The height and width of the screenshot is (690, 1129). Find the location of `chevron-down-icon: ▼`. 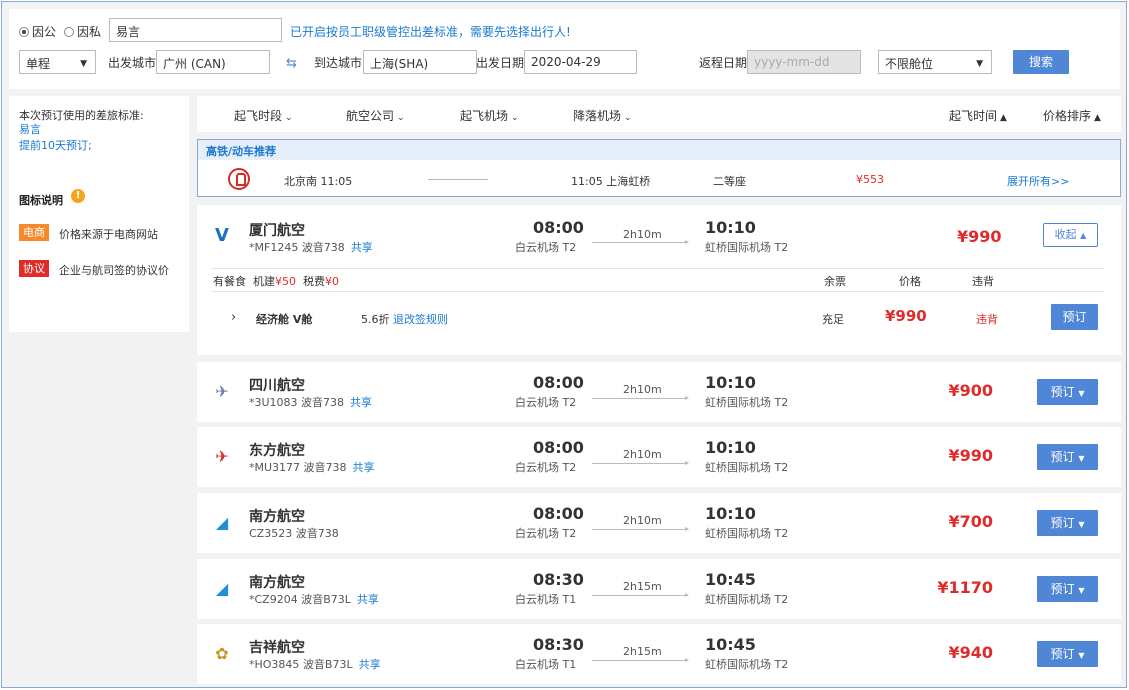

chevron-down-icon: ▼ is located at coordinates (1081, 590).